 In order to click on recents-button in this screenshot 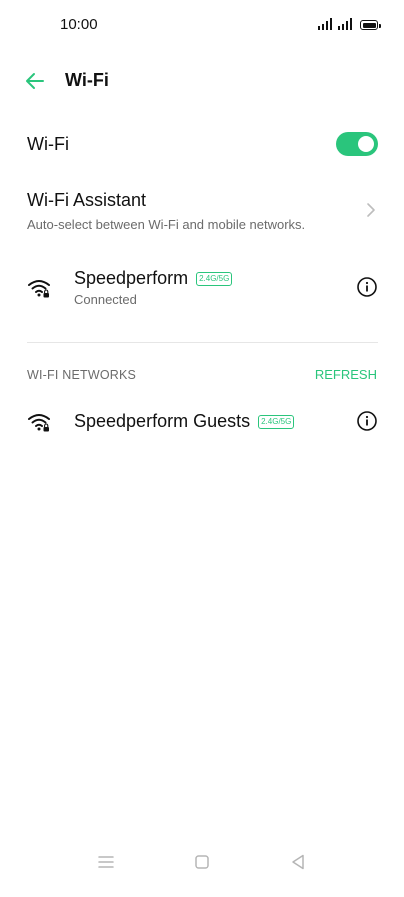, I will do `click(106, 862)`.